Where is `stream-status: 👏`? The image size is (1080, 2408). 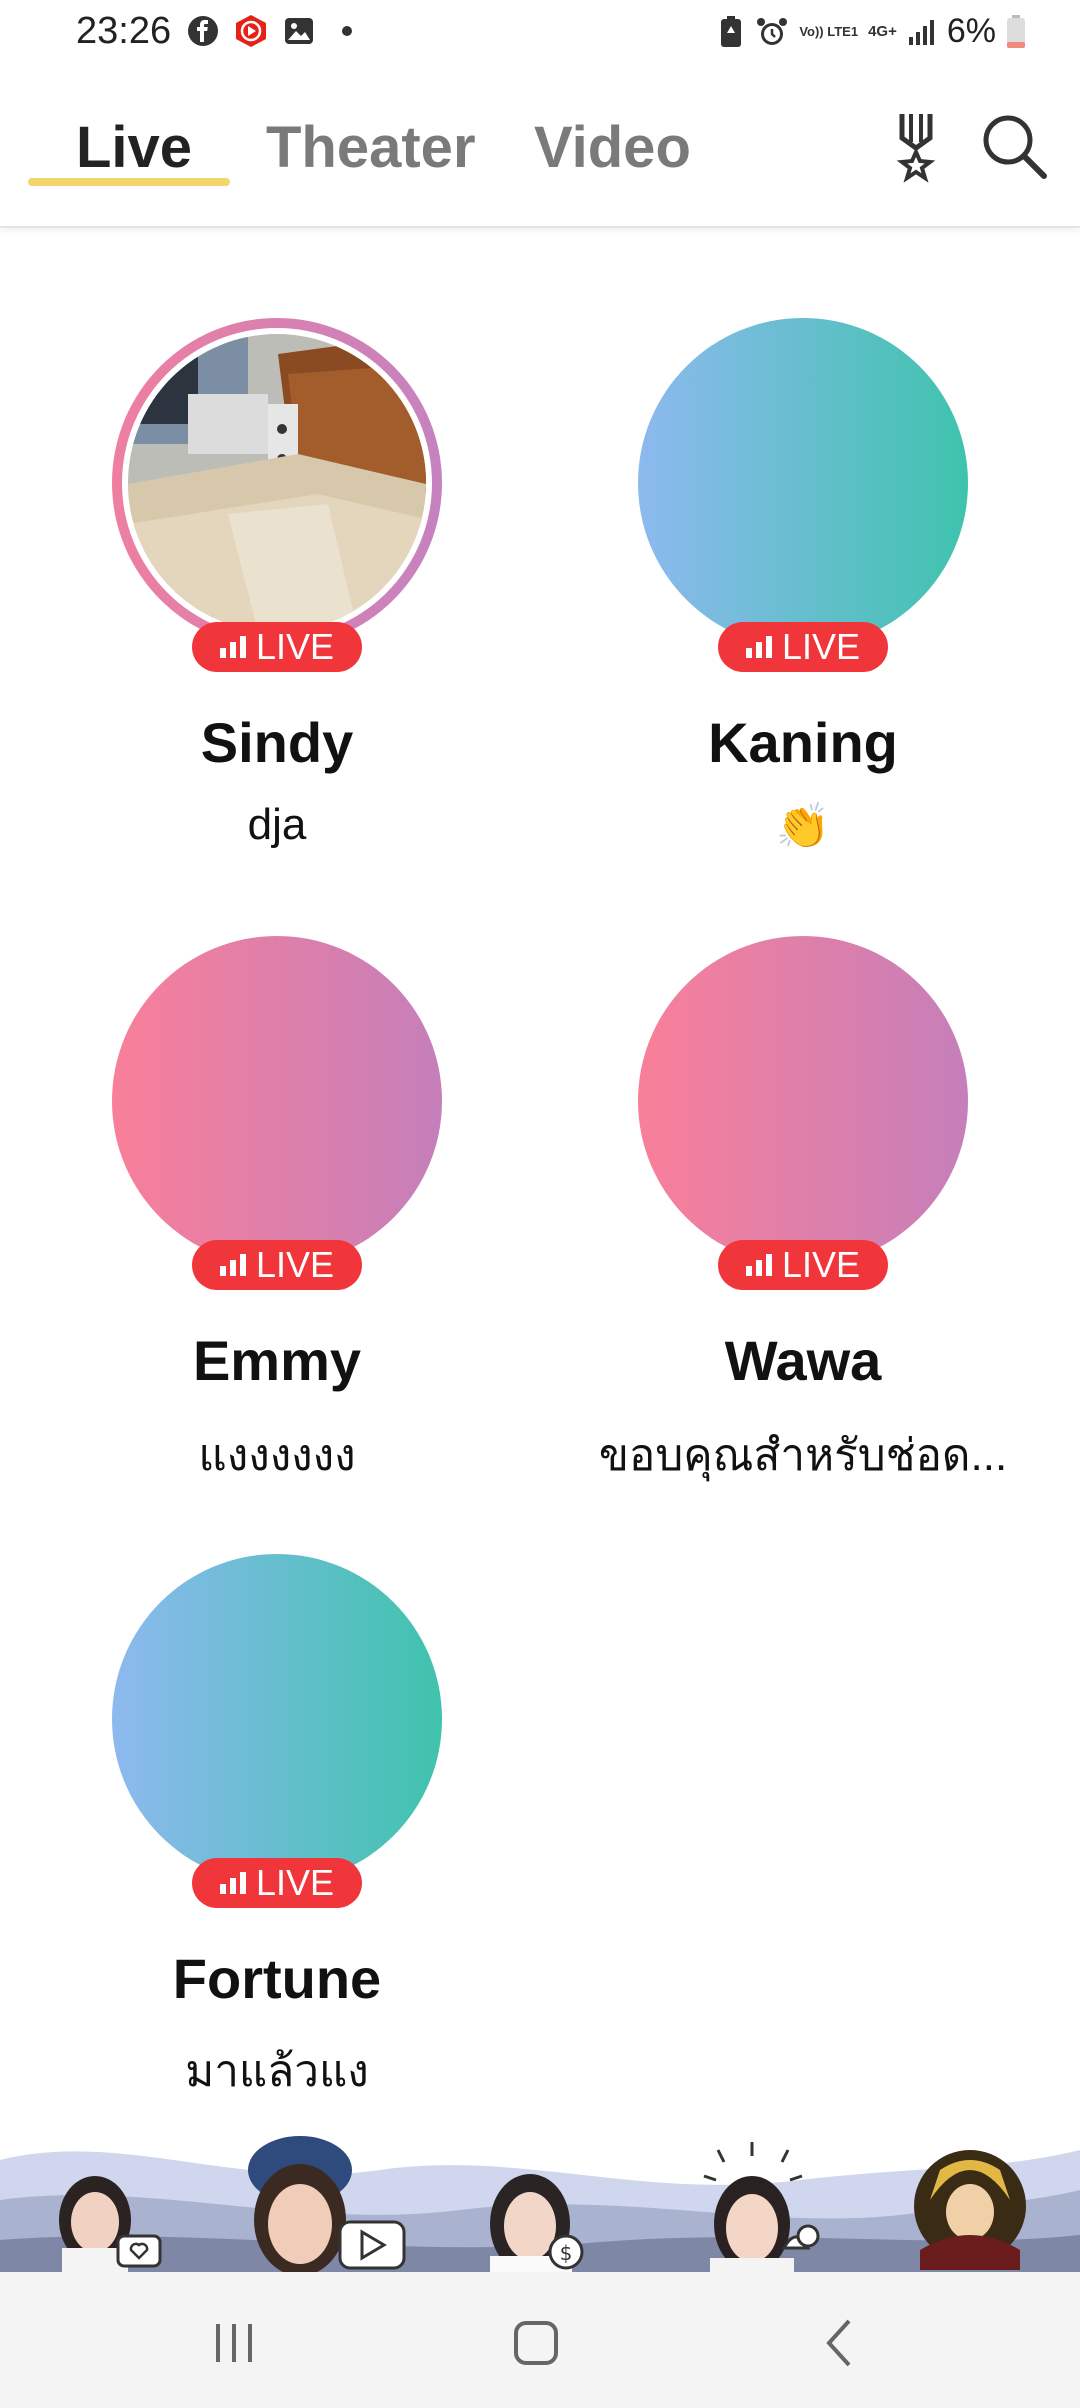
stream-status: 👏 is located at coordinates (803, 826).